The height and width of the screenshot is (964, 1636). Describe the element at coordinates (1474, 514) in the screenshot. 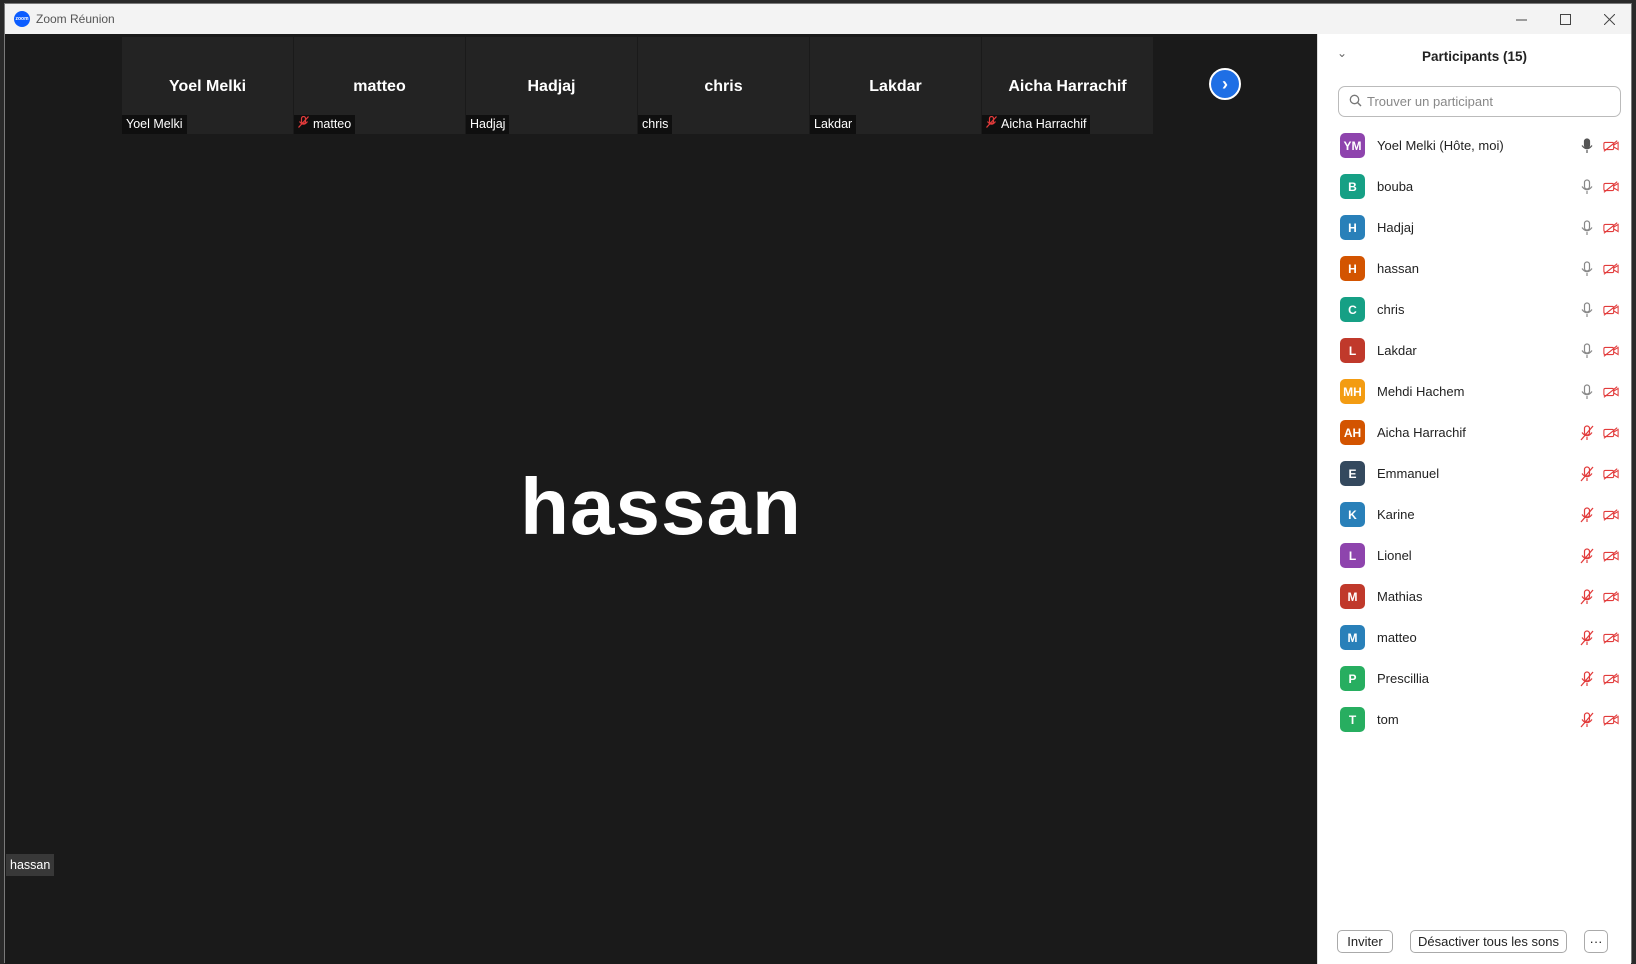

I see `participant-row: K Karine` at that location.